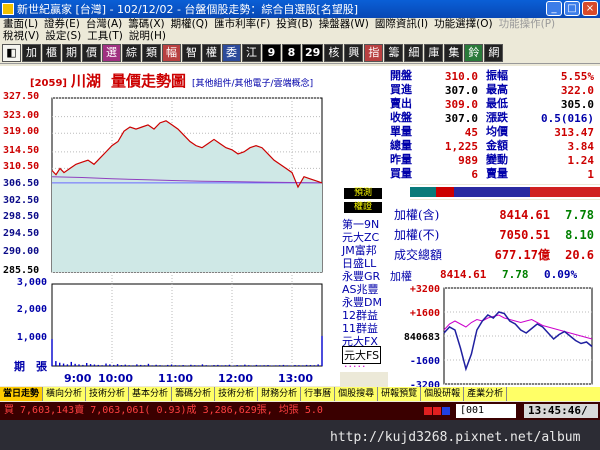  What do you see at coordinates (48, 83) in the screenshot?
I see `stock-code: [2059]` at bounding box center [48, 83].